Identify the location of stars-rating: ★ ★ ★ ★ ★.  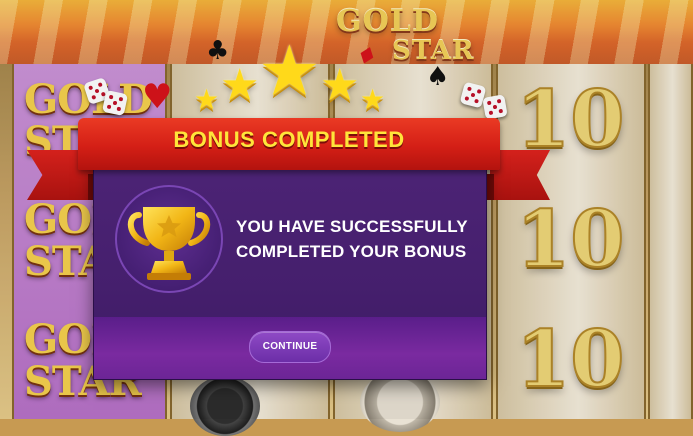
(290, 79).